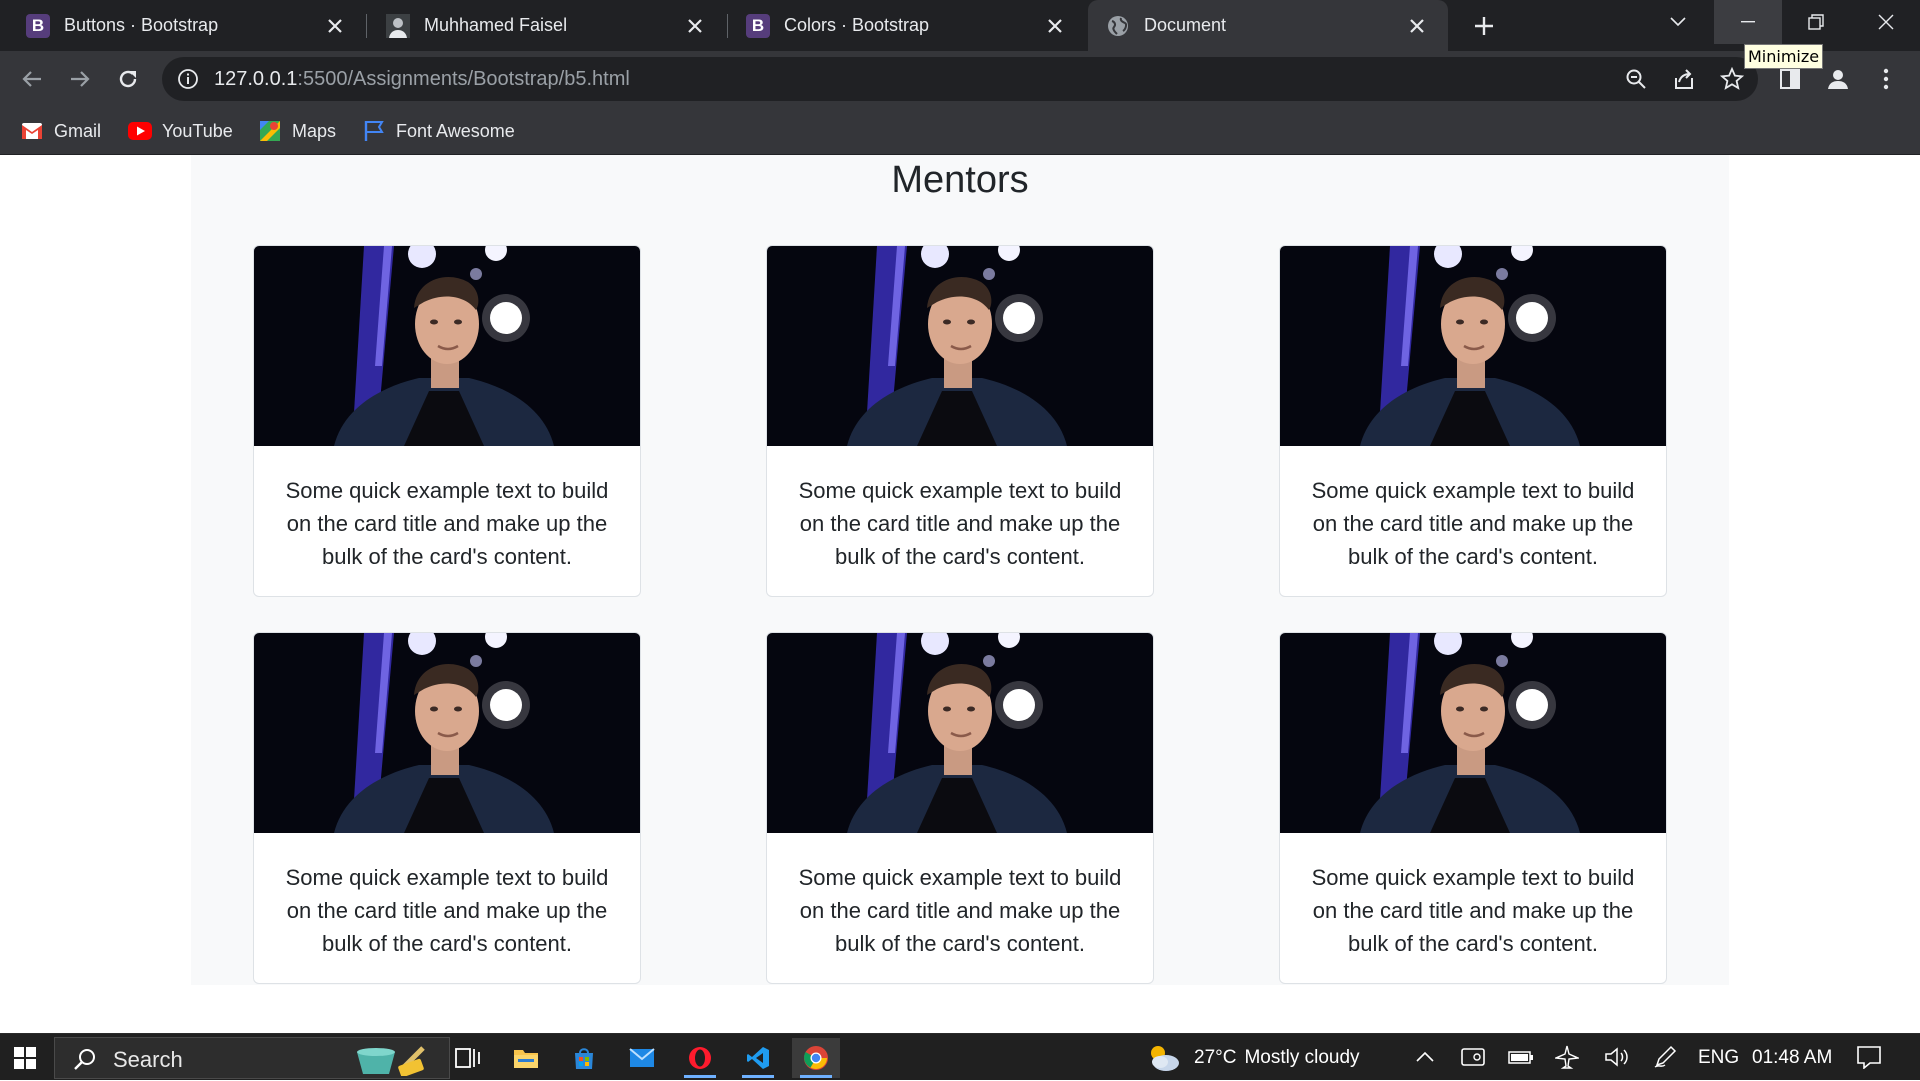 The height and width of the screenshot is (1081, 1920). I want to click on reload-button, so click(128, 79).